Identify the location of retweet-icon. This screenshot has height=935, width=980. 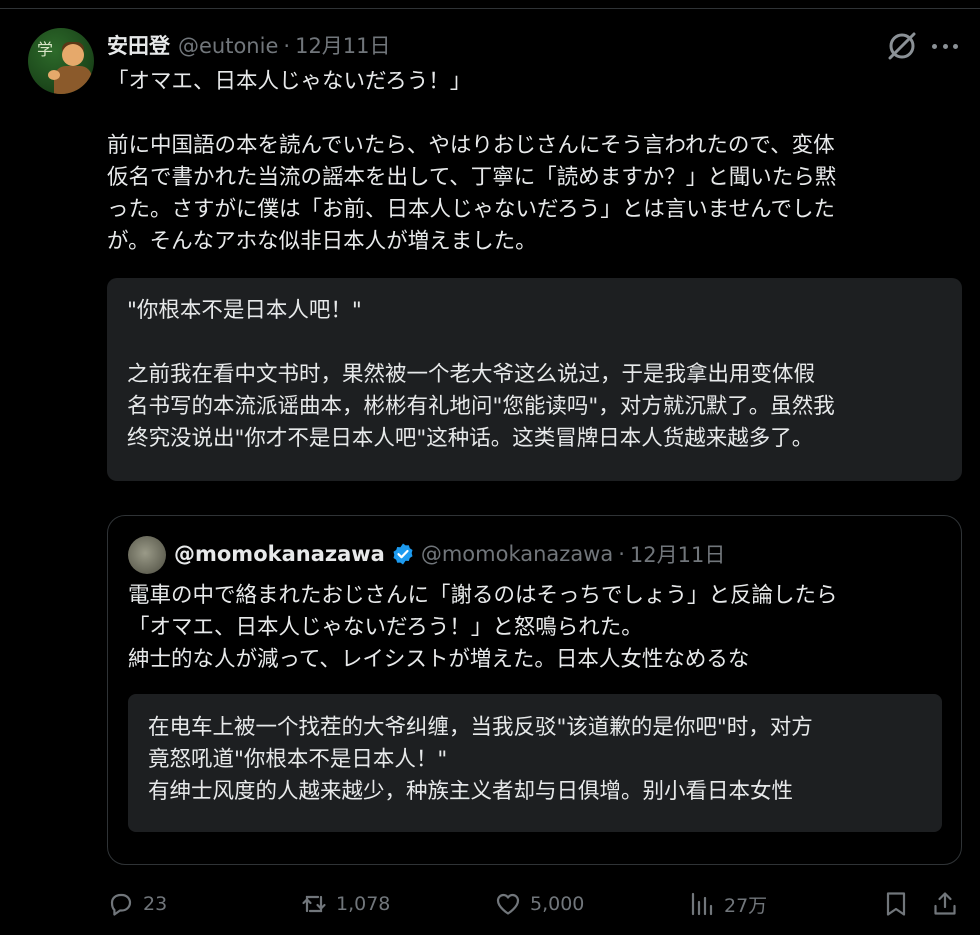
(314, 904).